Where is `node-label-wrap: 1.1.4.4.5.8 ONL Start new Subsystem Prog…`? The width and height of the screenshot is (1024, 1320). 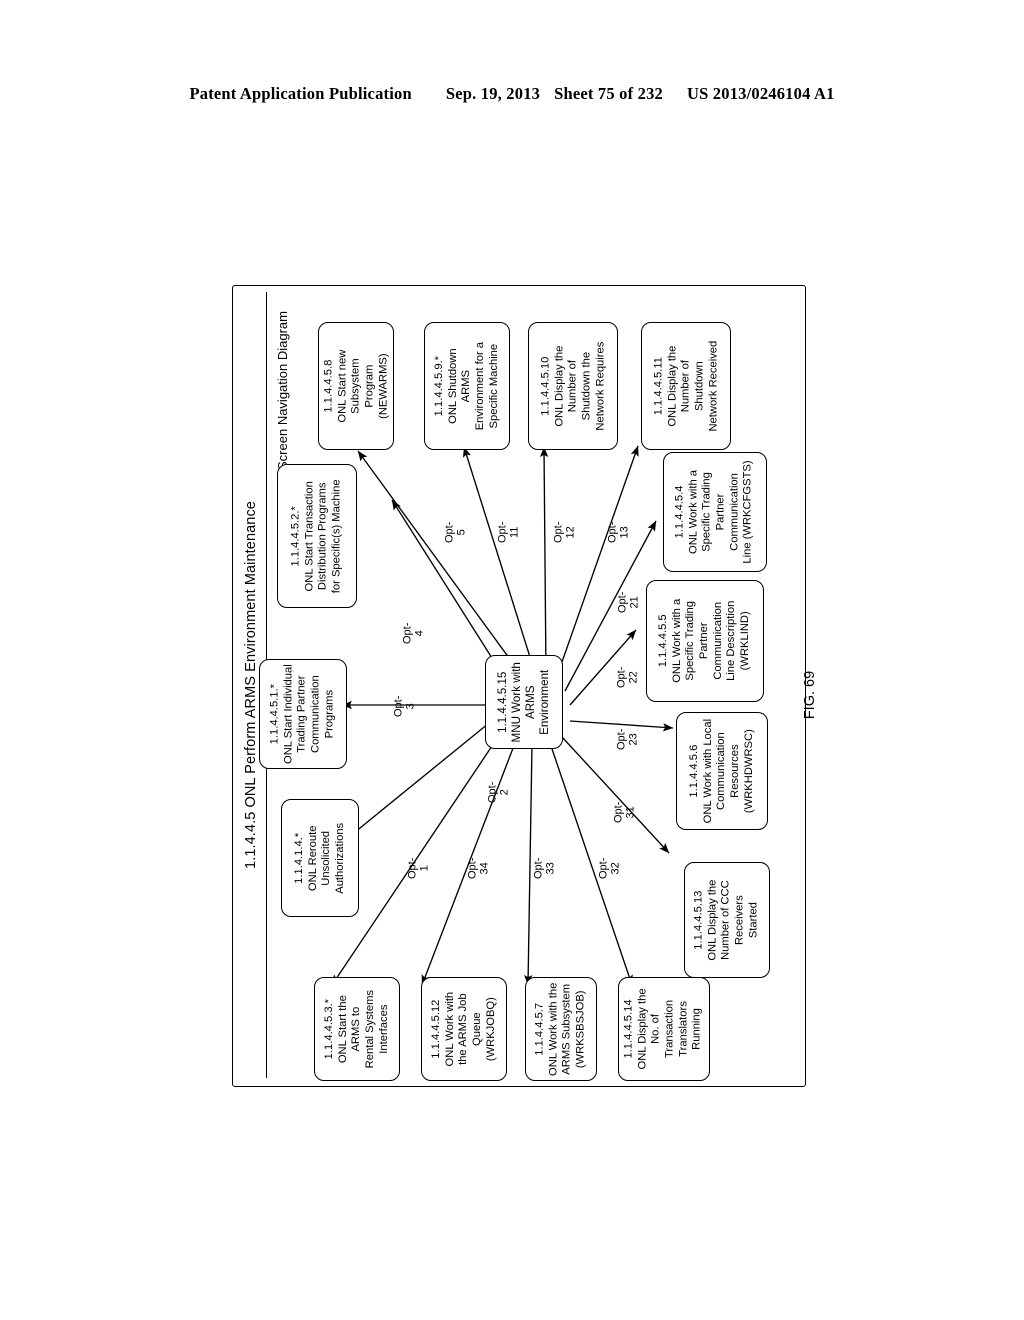 node-label-wrap: 1.1.4.4.5.8 ONL Start new Subsystem Prog… is located at coordinates (356, 386).